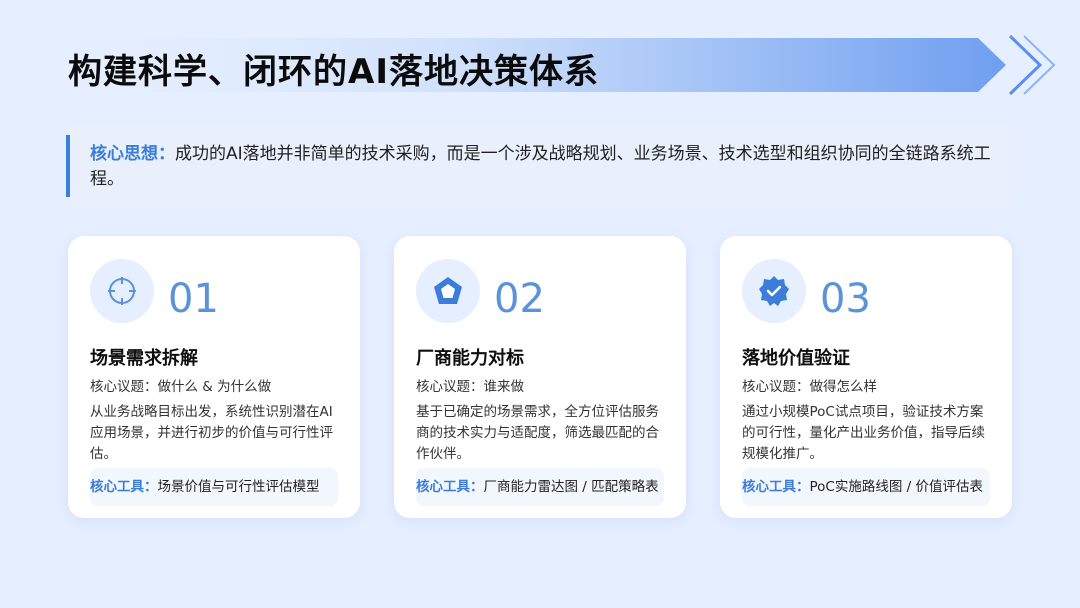 The height and width of the screenshot is (608, 1080). I want to click on core-idea-label: 核心思想：, so click(132, 154).